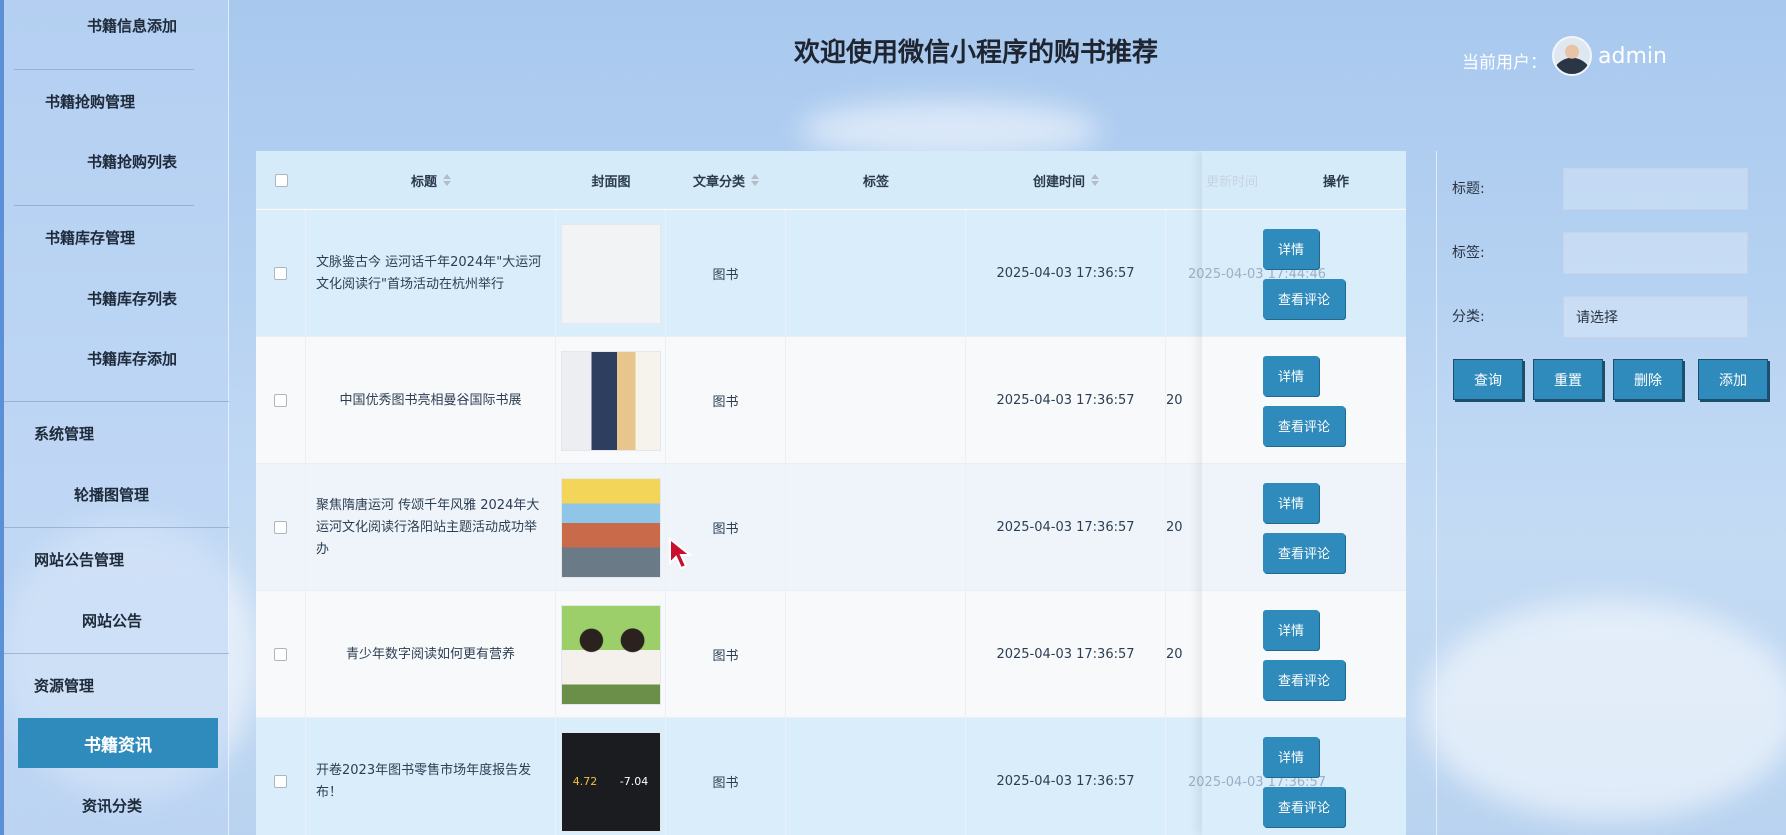 Image resolution: width=1786 pixels, height=835 pixels. Describe the element at coordinates (64, 433) in the screenshot. I see `sidebar-item-system-mgmt: 系统管理` at that location.